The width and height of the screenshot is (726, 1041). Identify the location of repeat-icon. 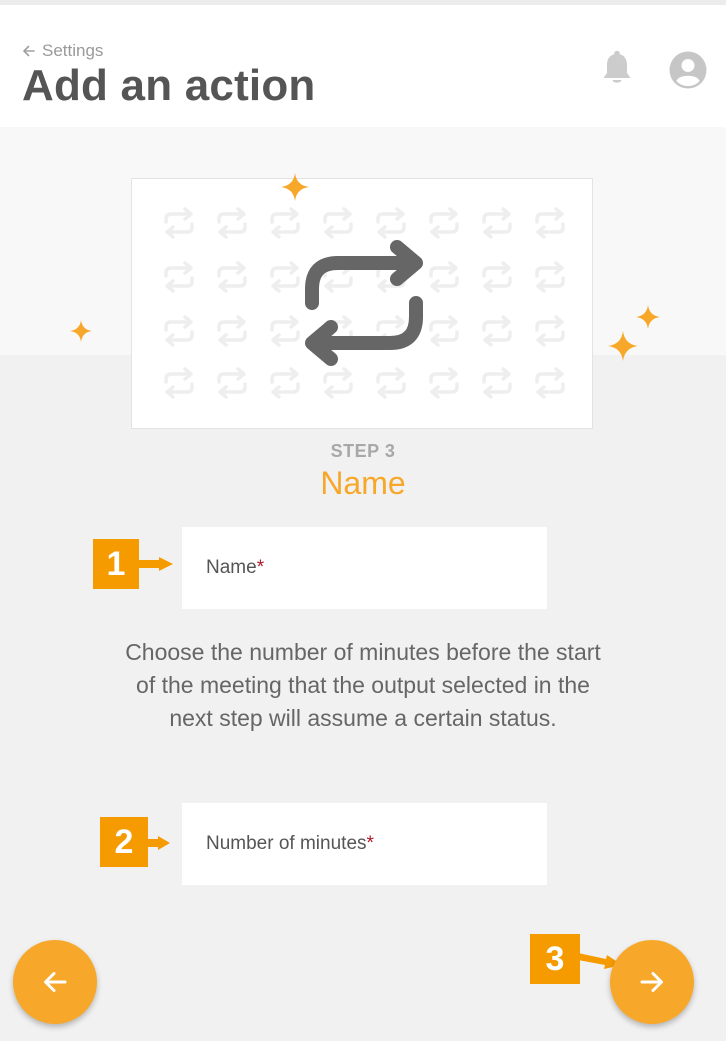
(364, 303).